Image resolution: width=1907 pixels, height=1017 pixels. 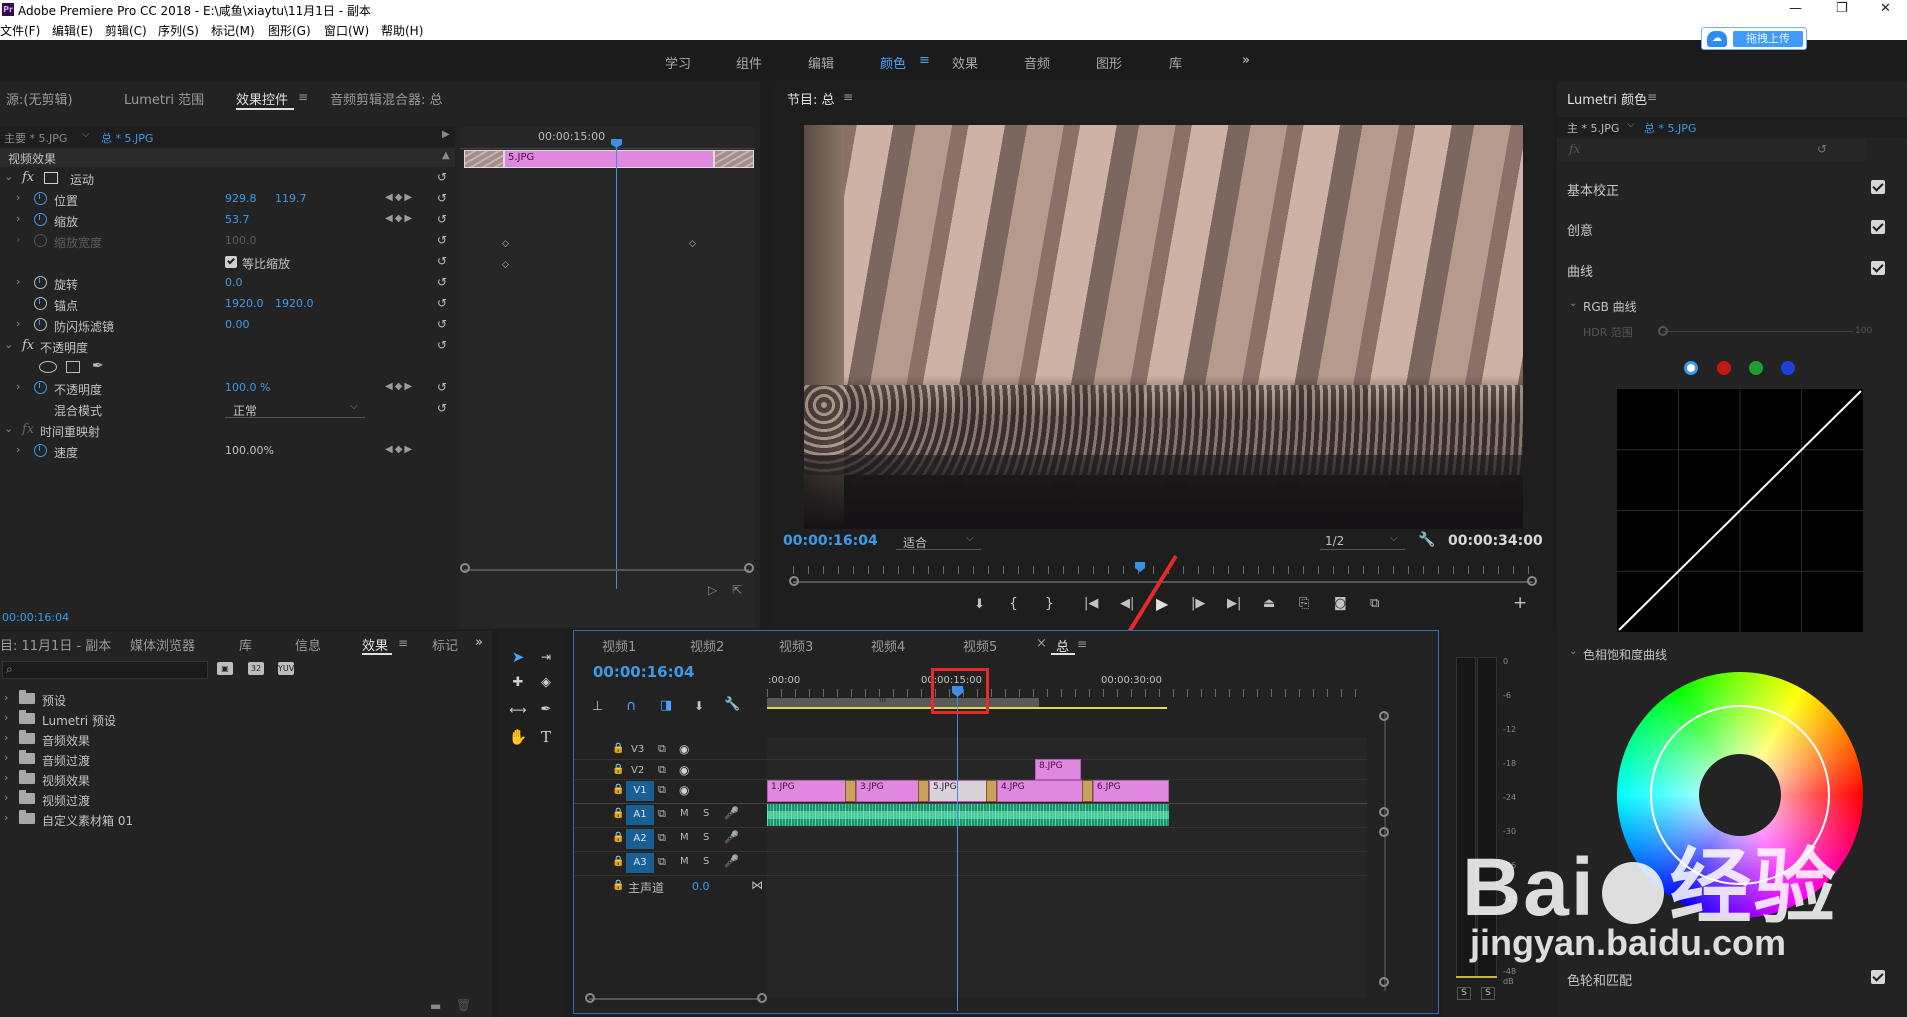 What do you see at coordinates (237, 219) in the screenshot?
I see `scale-value: 53.7` at bounding box center [237, 219].